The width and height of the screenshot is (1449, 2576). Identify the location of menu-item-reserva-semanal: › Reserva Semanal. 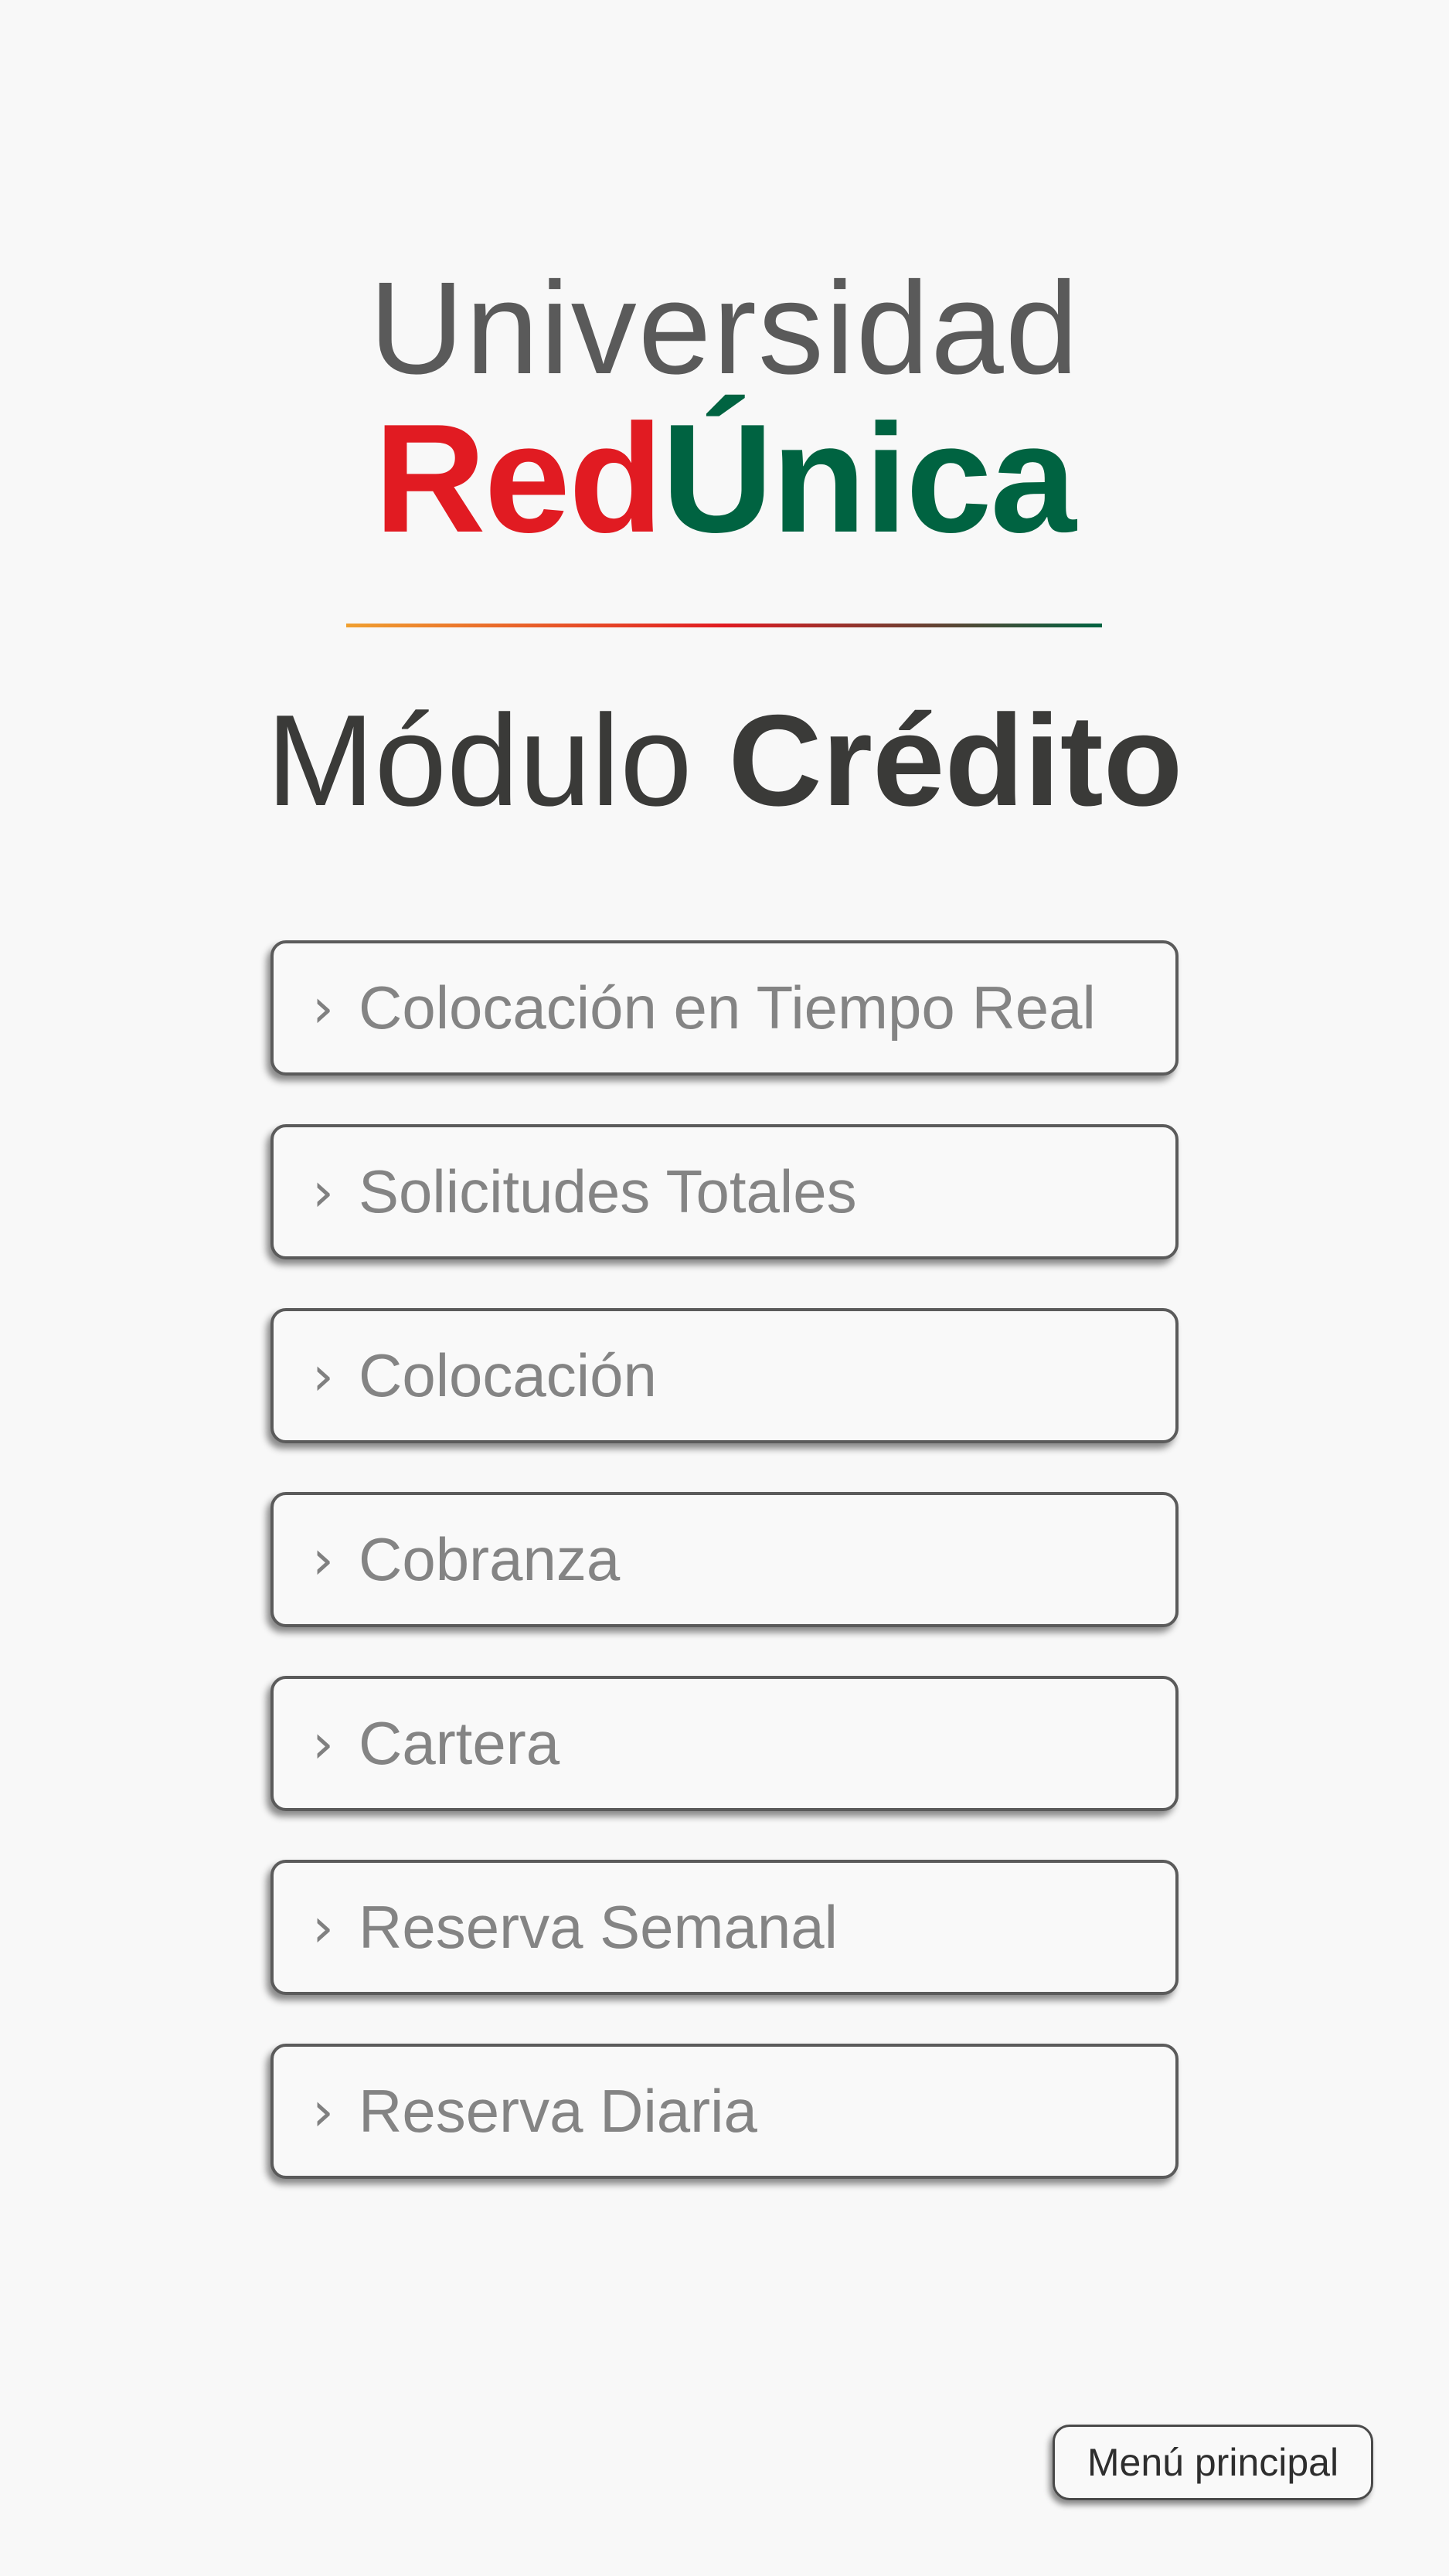
(724, 1927).